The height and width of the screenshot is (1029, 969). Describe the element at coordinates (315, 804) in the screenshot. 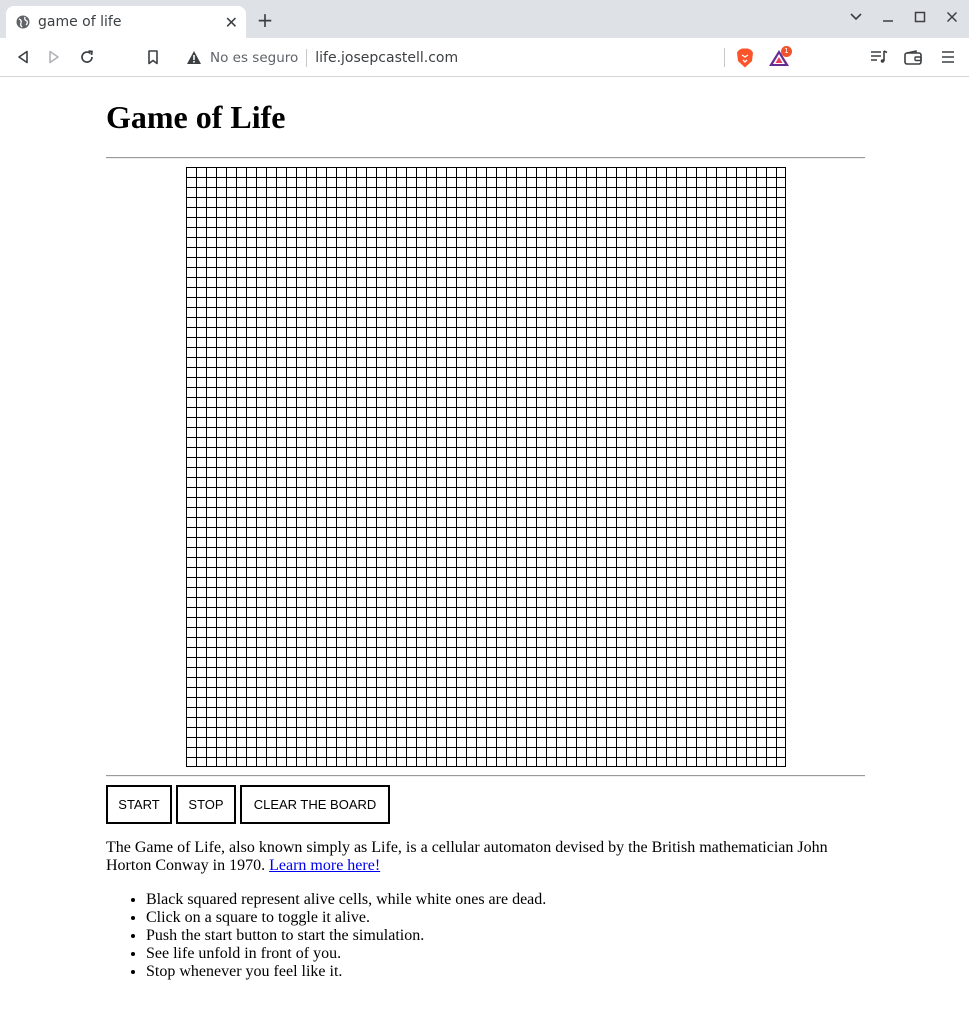

I see `clear-board-button: CLEAR THE BOARD` at that location.